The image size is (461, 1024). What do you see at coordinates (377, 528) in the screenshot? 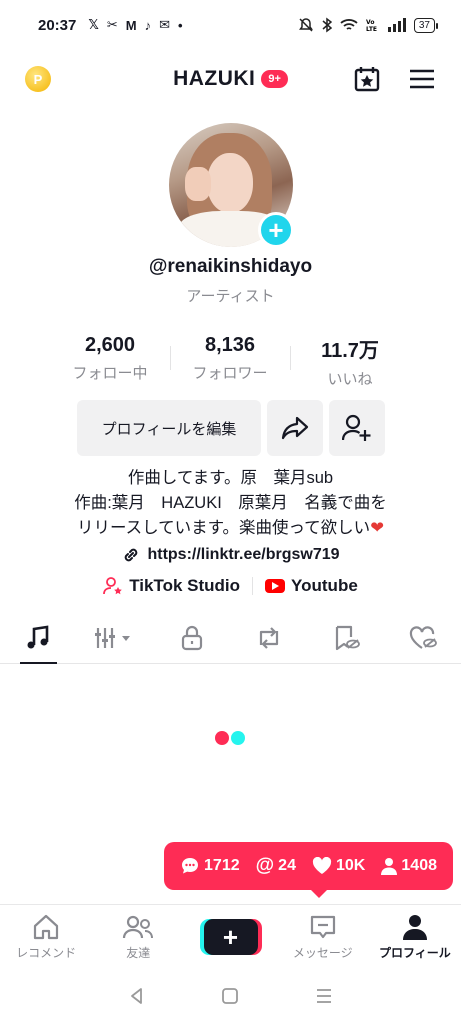
I see `heart-emoji: ❤` at bounding box center [377, 528].